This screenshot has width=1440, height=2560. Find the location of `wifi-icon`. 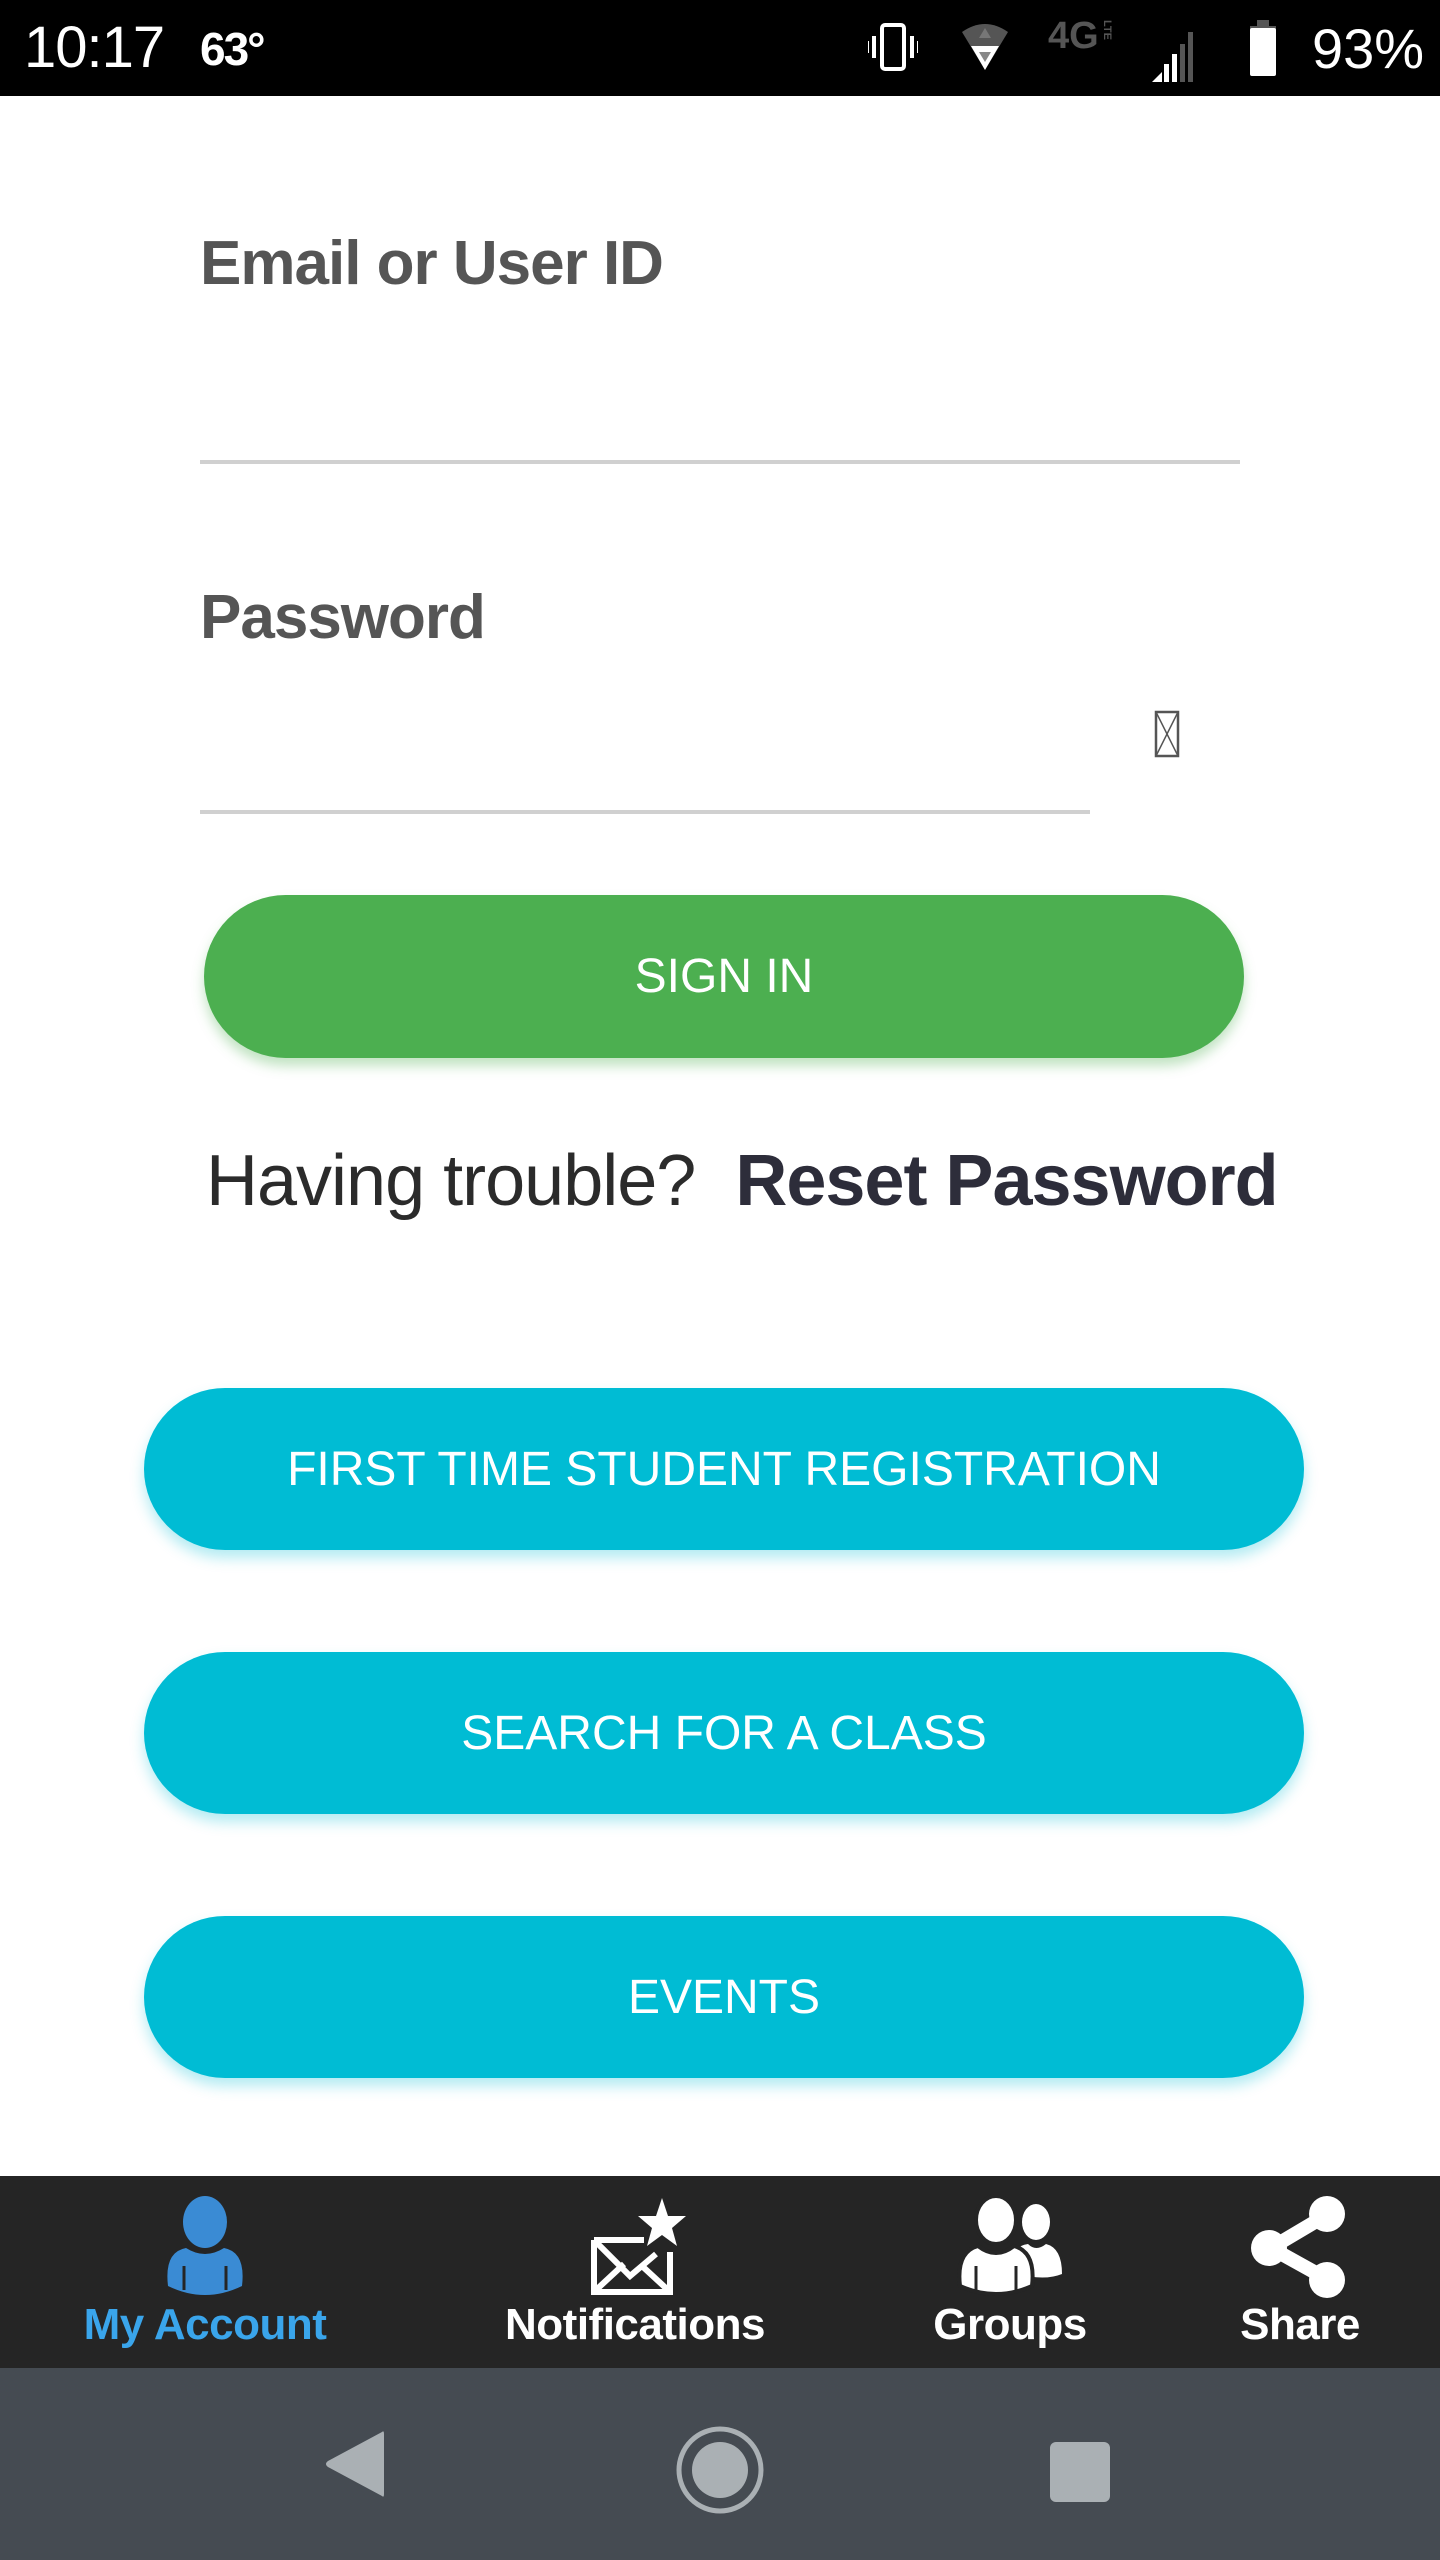

wifi-icon is located at coordinates (985, 47).